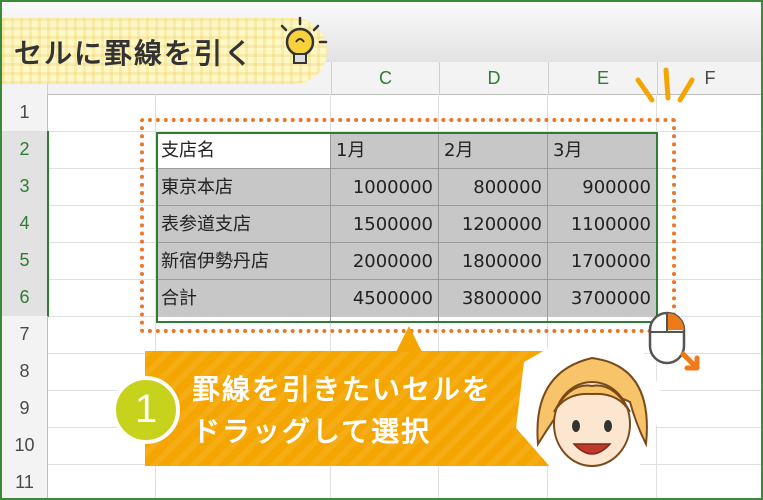 The image size is (763, 500). Describe the element at coordinates (134, 53) in the screenshot. I see `page-title: セルに罫線を引く` at that location.